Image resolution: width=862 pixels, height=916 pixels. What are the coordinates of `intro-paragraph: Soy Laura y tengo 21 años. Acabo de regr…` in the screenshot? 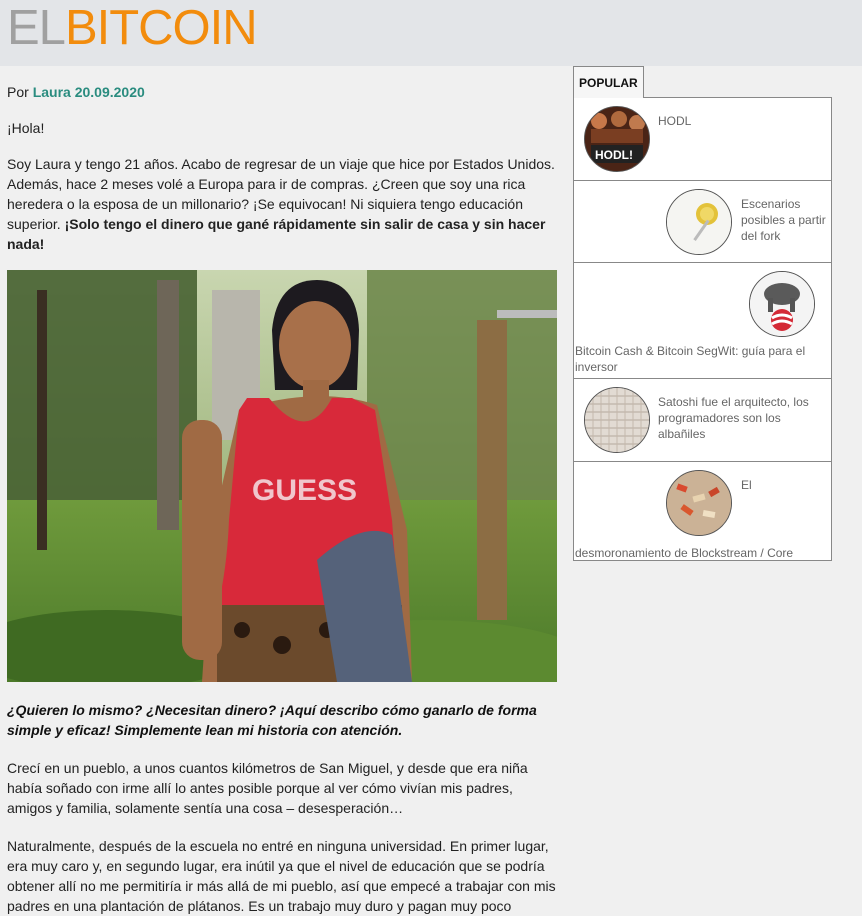 It's located at (283, 204).